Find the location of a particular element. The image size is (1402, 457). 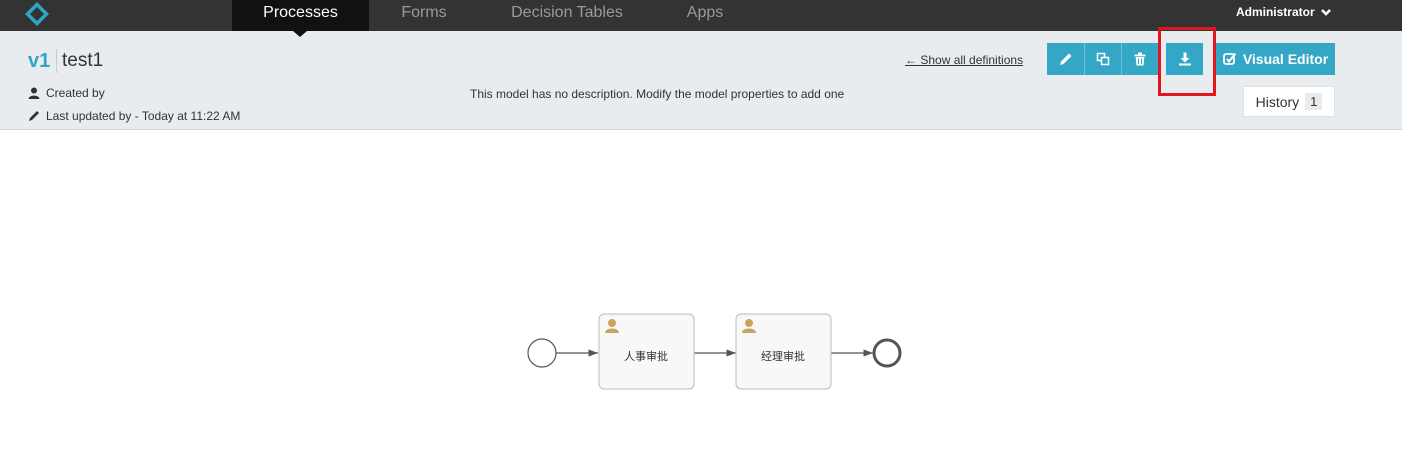

model-name: test1 is located at coordinates (83, 60).